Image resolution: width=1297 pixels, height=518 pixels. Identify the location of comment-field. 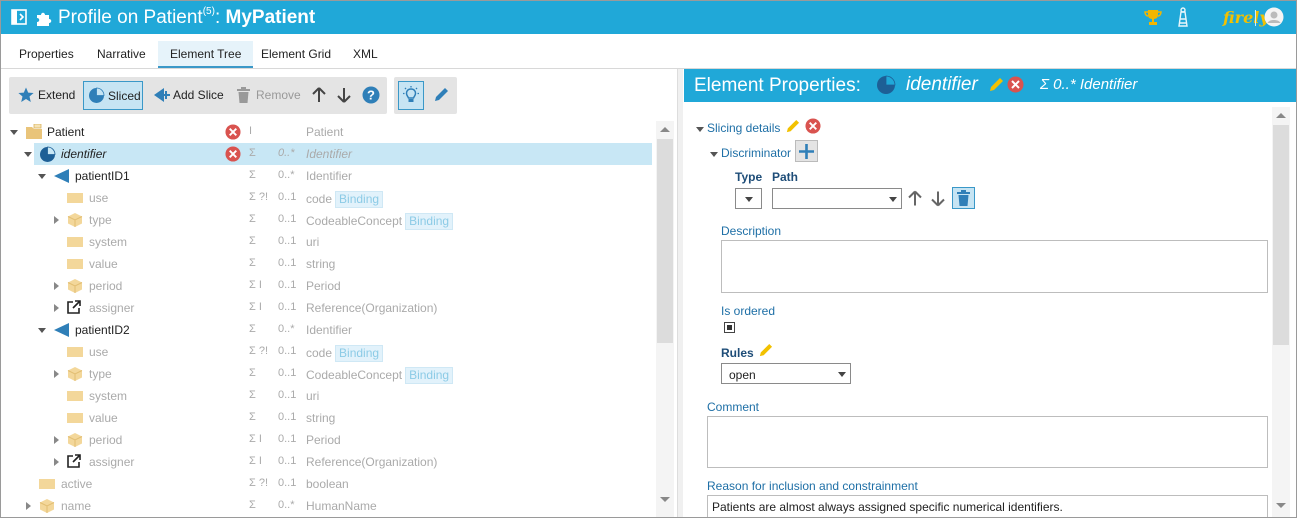
(987, 442).